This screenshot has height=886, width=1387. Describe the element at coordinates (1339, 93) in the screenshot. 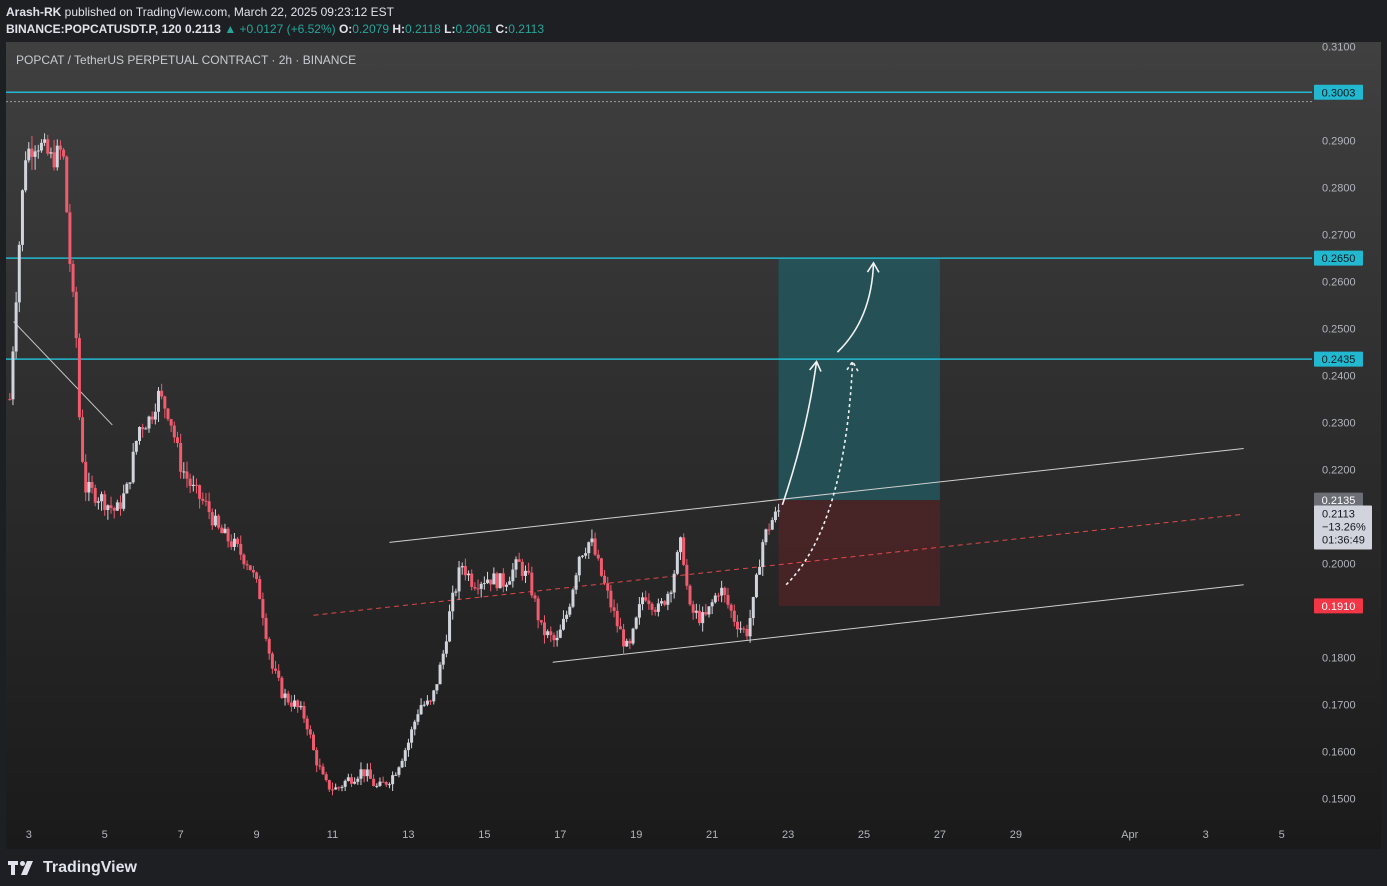

I see `level-price-label: 0.3003` at that location.